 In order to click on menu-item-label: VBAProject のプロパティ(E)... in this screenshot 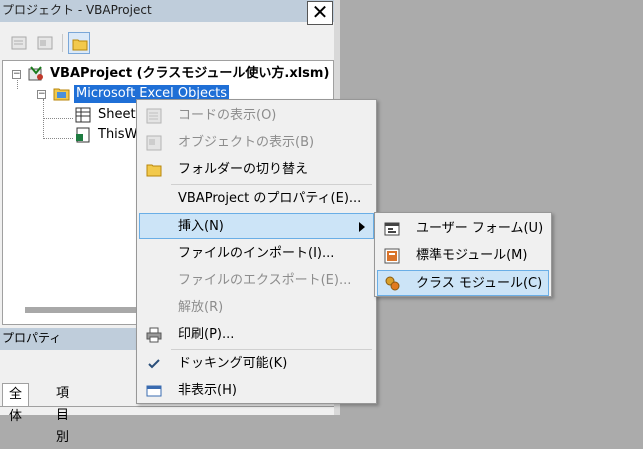, I will do `click(270, 198)`.